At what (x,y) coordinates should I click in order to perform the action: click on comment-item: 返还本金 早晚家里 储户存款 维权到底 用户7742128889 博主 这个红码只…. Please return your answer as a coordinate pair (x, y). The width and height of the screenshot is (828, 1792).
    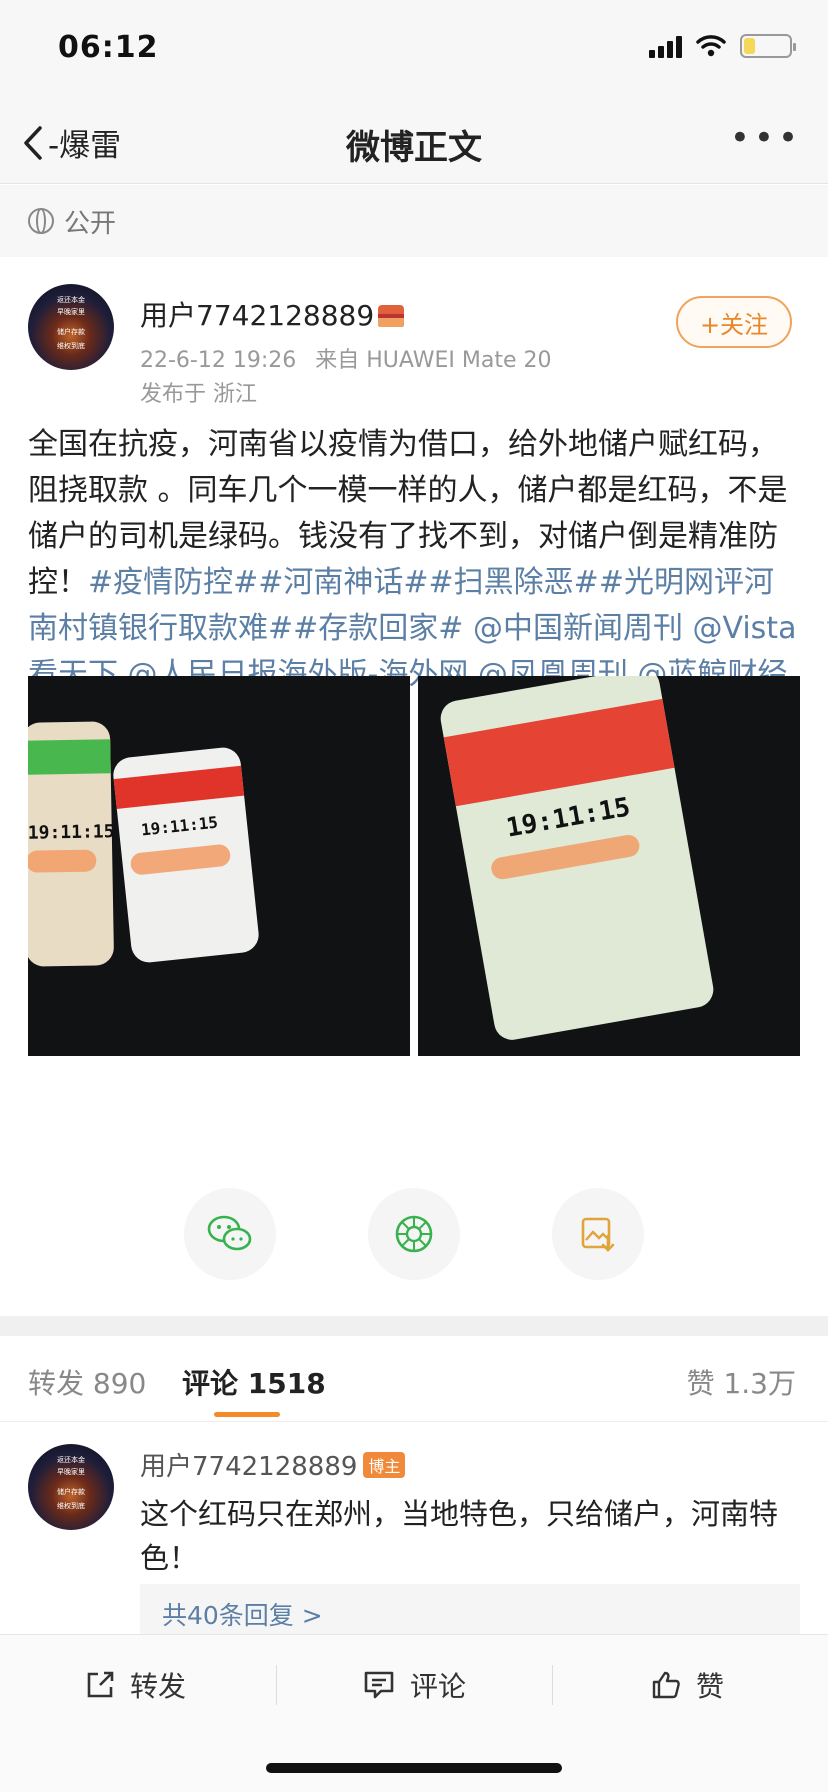
    Looking at the image, I should click on (414, 1534).